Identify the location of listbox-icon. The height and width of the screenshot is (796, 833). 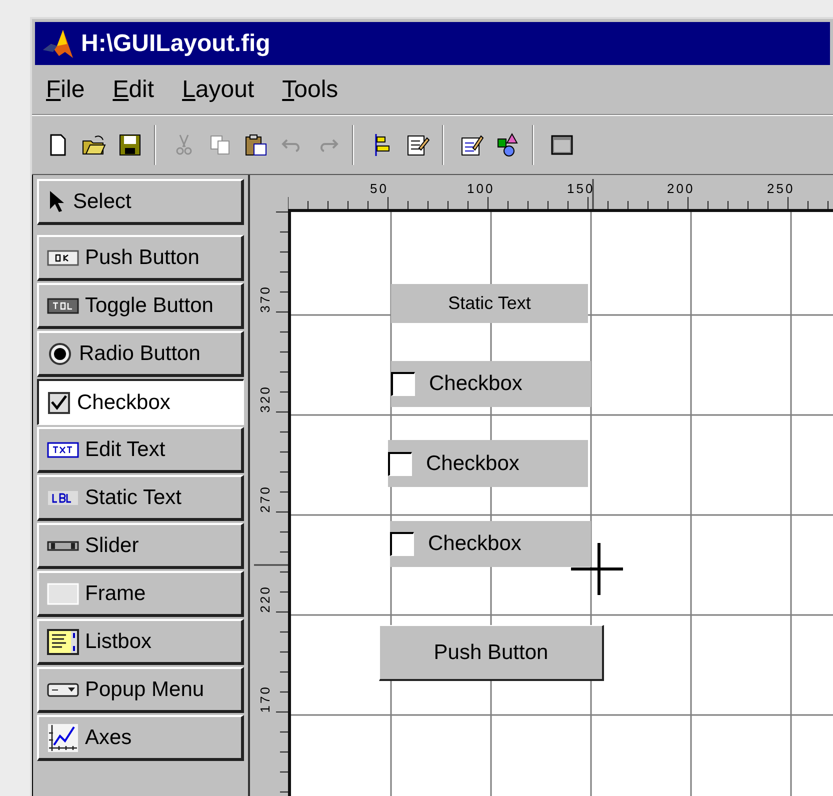
(63, 641).